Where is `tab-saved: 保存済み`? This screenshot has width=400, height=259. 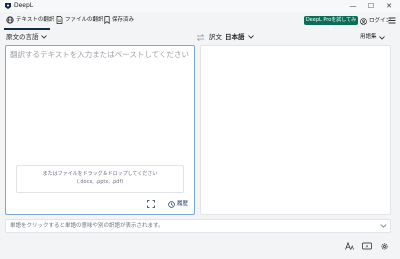 tab-saved: 保存済み is located at coordinates (119, 20).